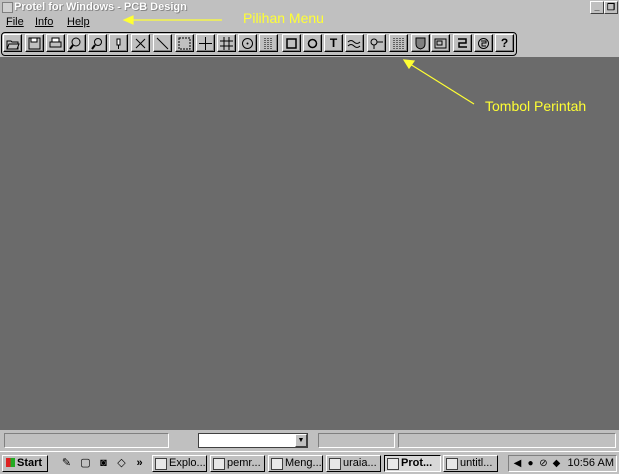 The image size is (619, 474). What do you see at coordinates (301, 440) in the screenshot?
I see `combo-dropdown-icon: ▼` at bounding box center [301, 440].